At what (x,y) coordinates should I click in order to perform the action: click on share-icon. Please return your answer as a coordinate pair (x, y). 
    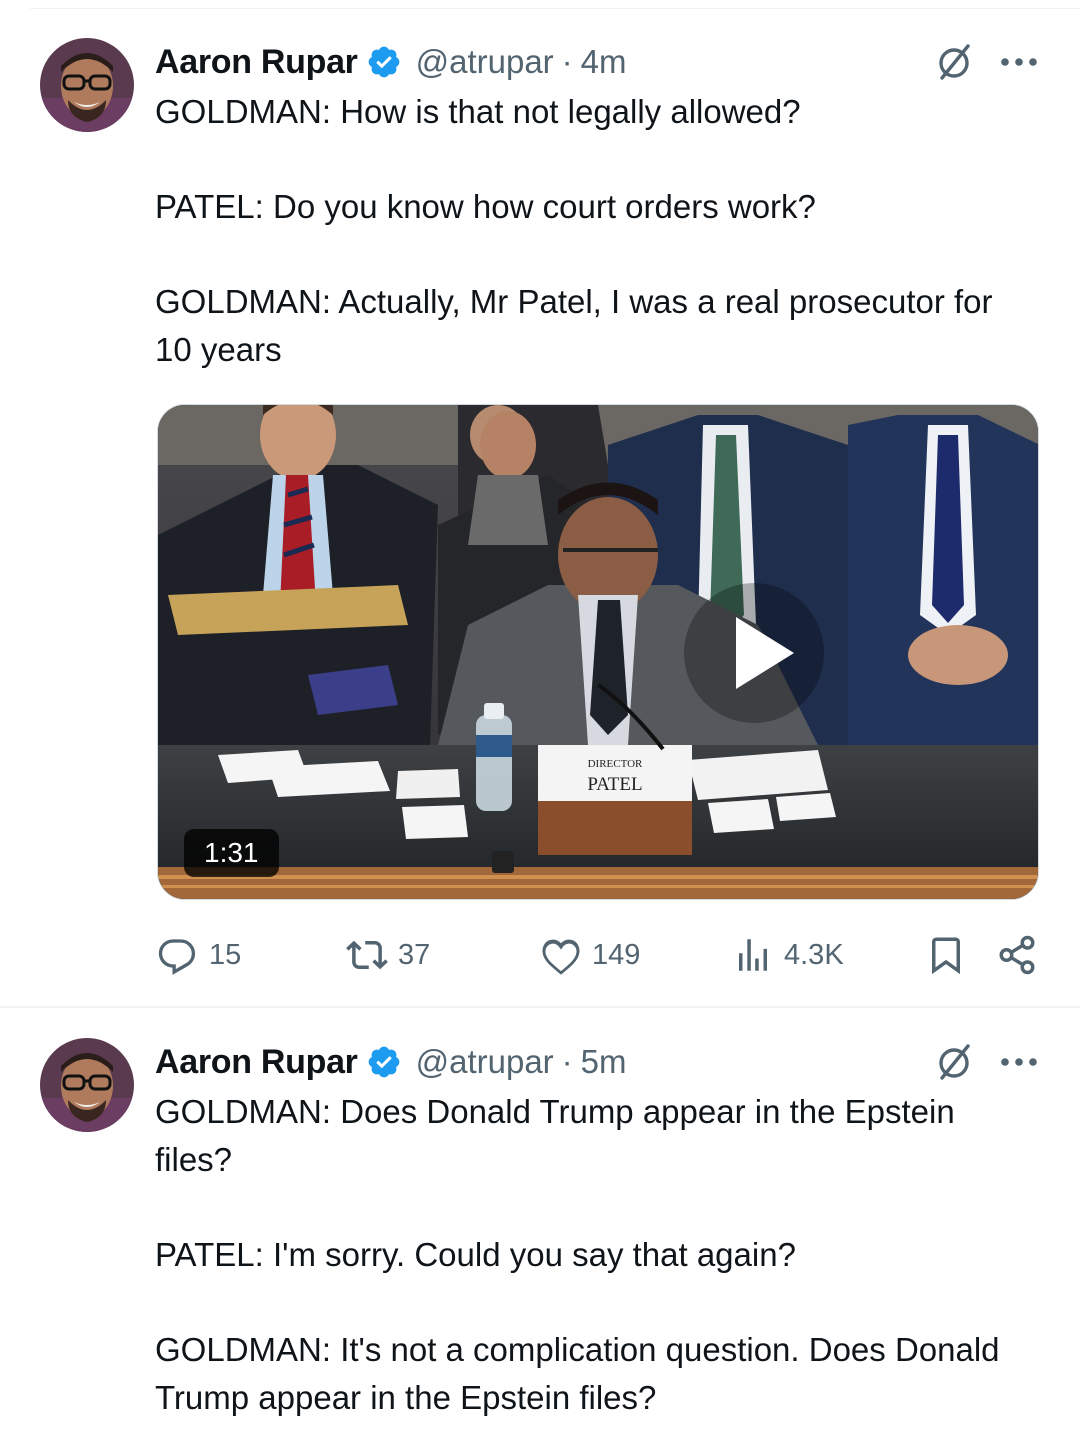
    Looking at the image, I should click on (1017, 955).